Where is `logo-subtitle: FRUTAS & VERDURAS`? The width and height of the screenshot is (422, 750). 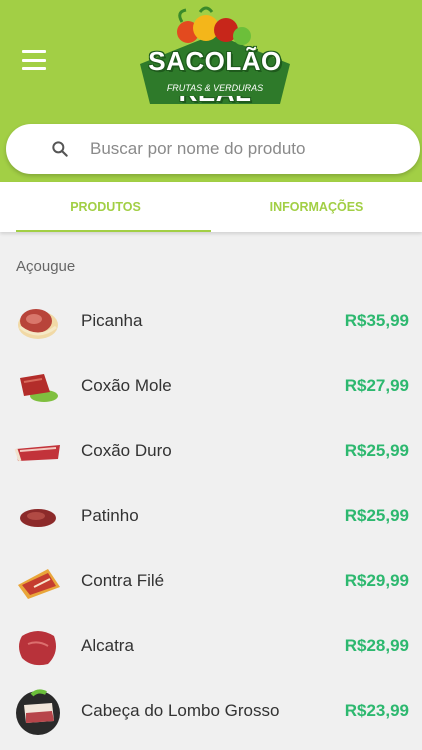 logo-subtitle: FRUTAS & VERDURAS is located at coordinates (215, 88).